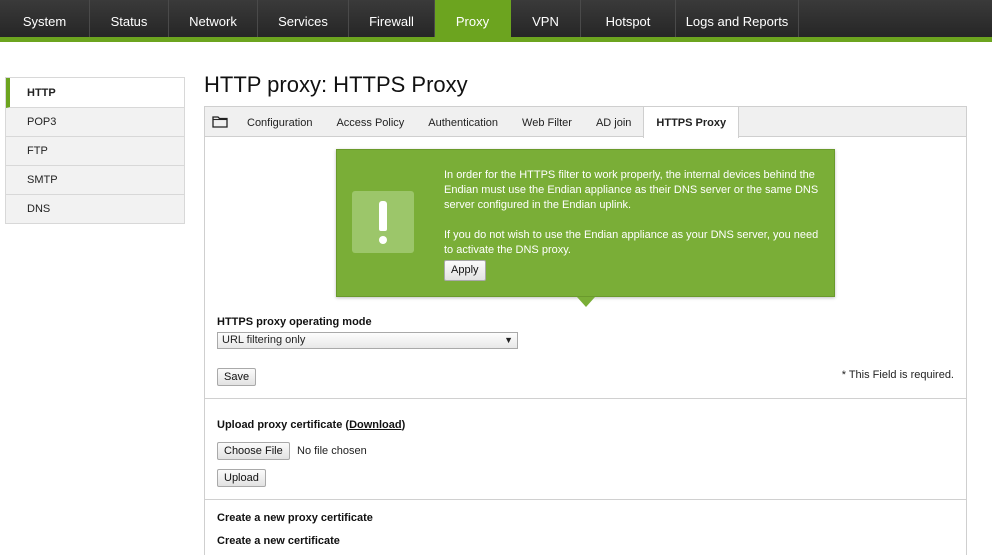  What do you see at coordinates (294, 322) in the screenshot?
I see `operating-mode-label: HTTPS proxy operating mode` at bounding box center [294, 322].